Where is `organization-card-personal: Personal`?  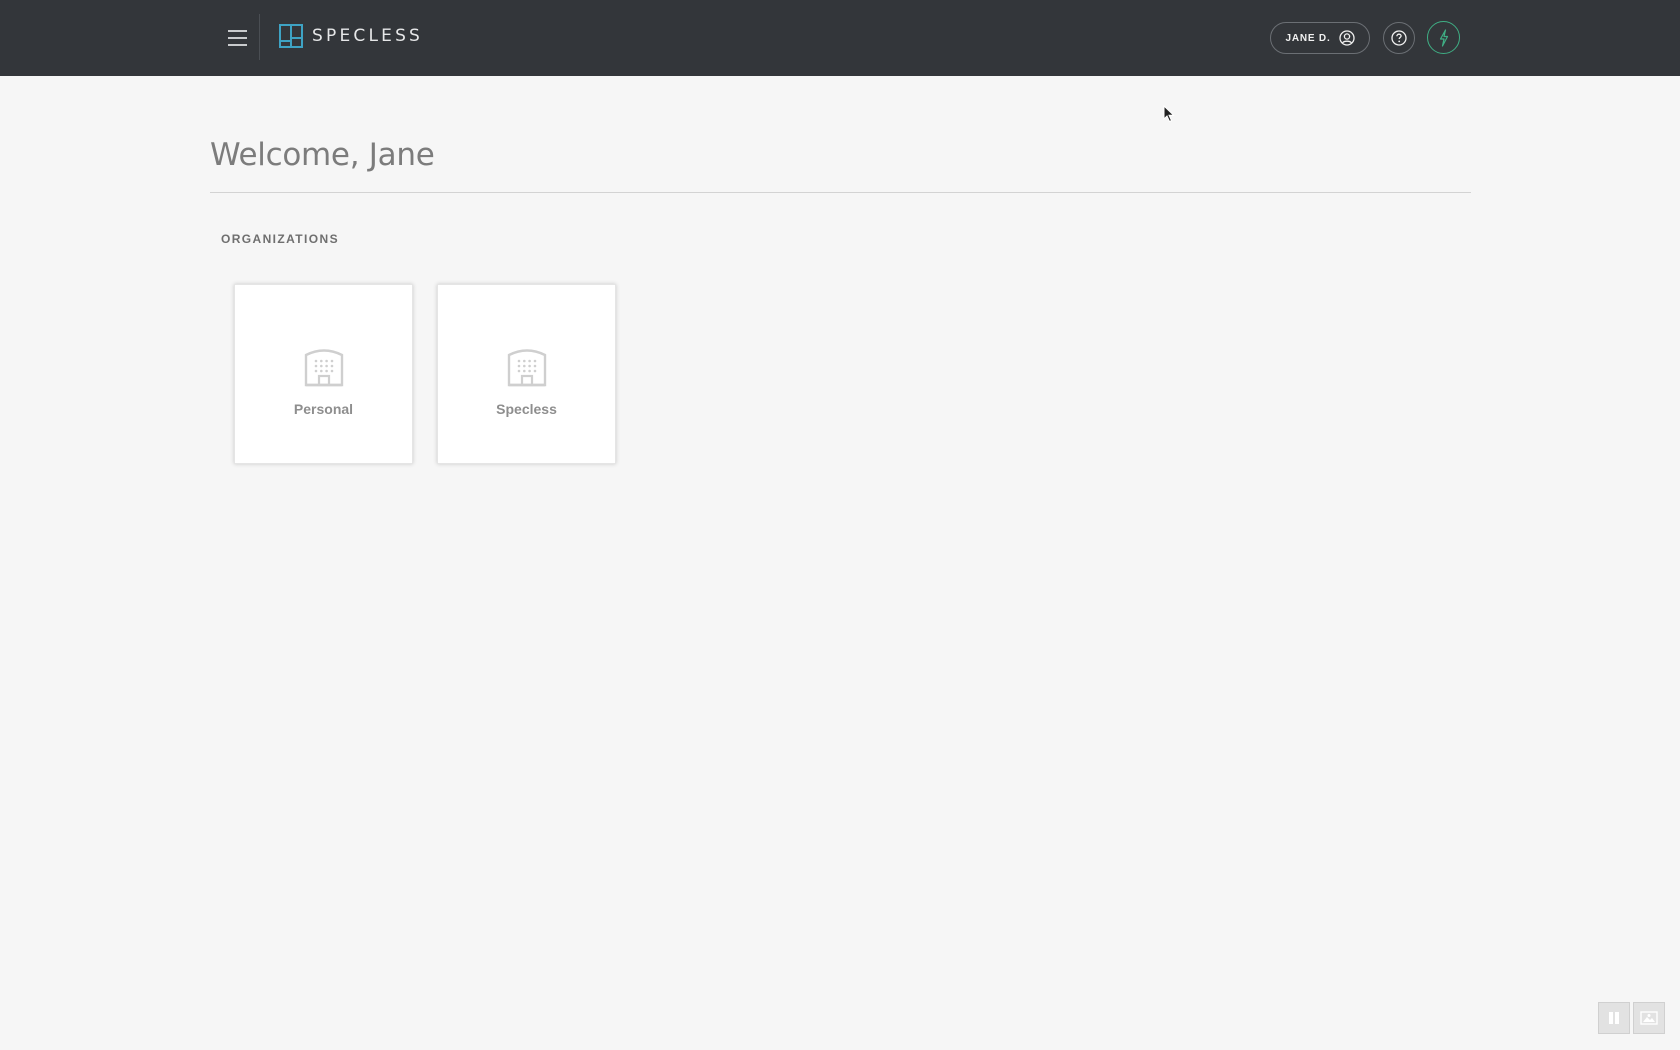 organization-card-personal: Personal is located at coordinates (323, 374).